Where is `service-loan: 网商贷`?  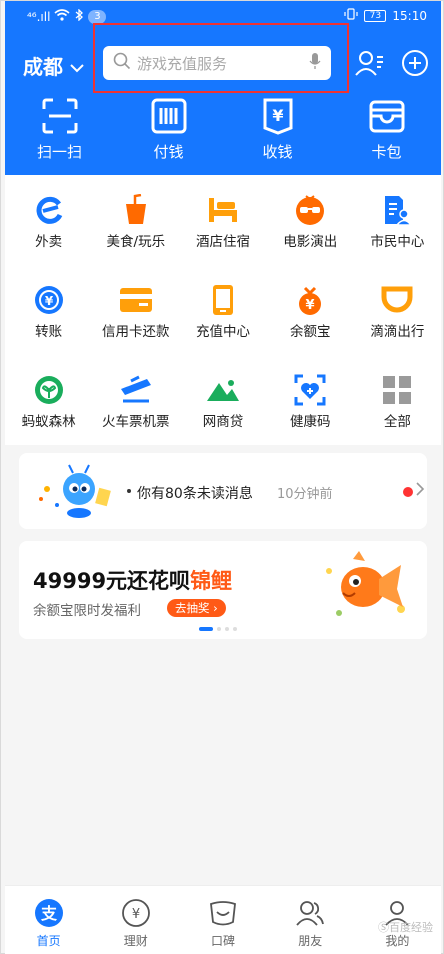 service-loan: 网商贷 is located at coordinates (222, 418).